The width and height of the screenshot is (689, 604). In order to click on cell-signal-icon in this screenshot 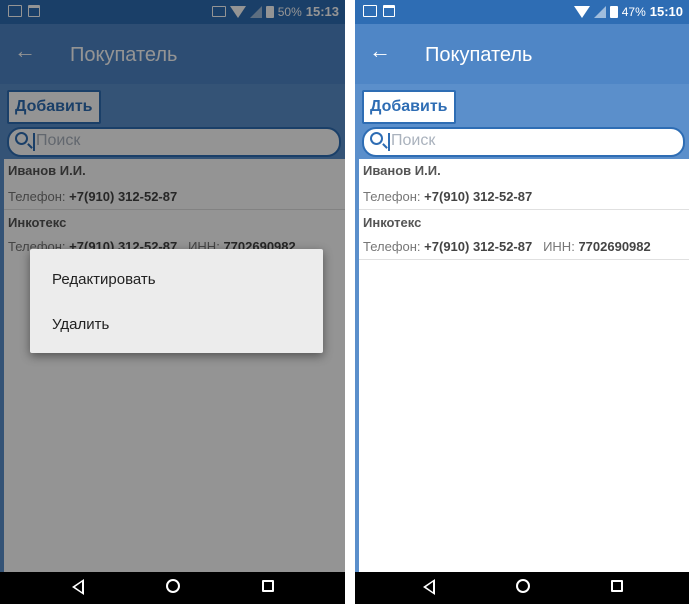, I will do `click(599, 11)`.